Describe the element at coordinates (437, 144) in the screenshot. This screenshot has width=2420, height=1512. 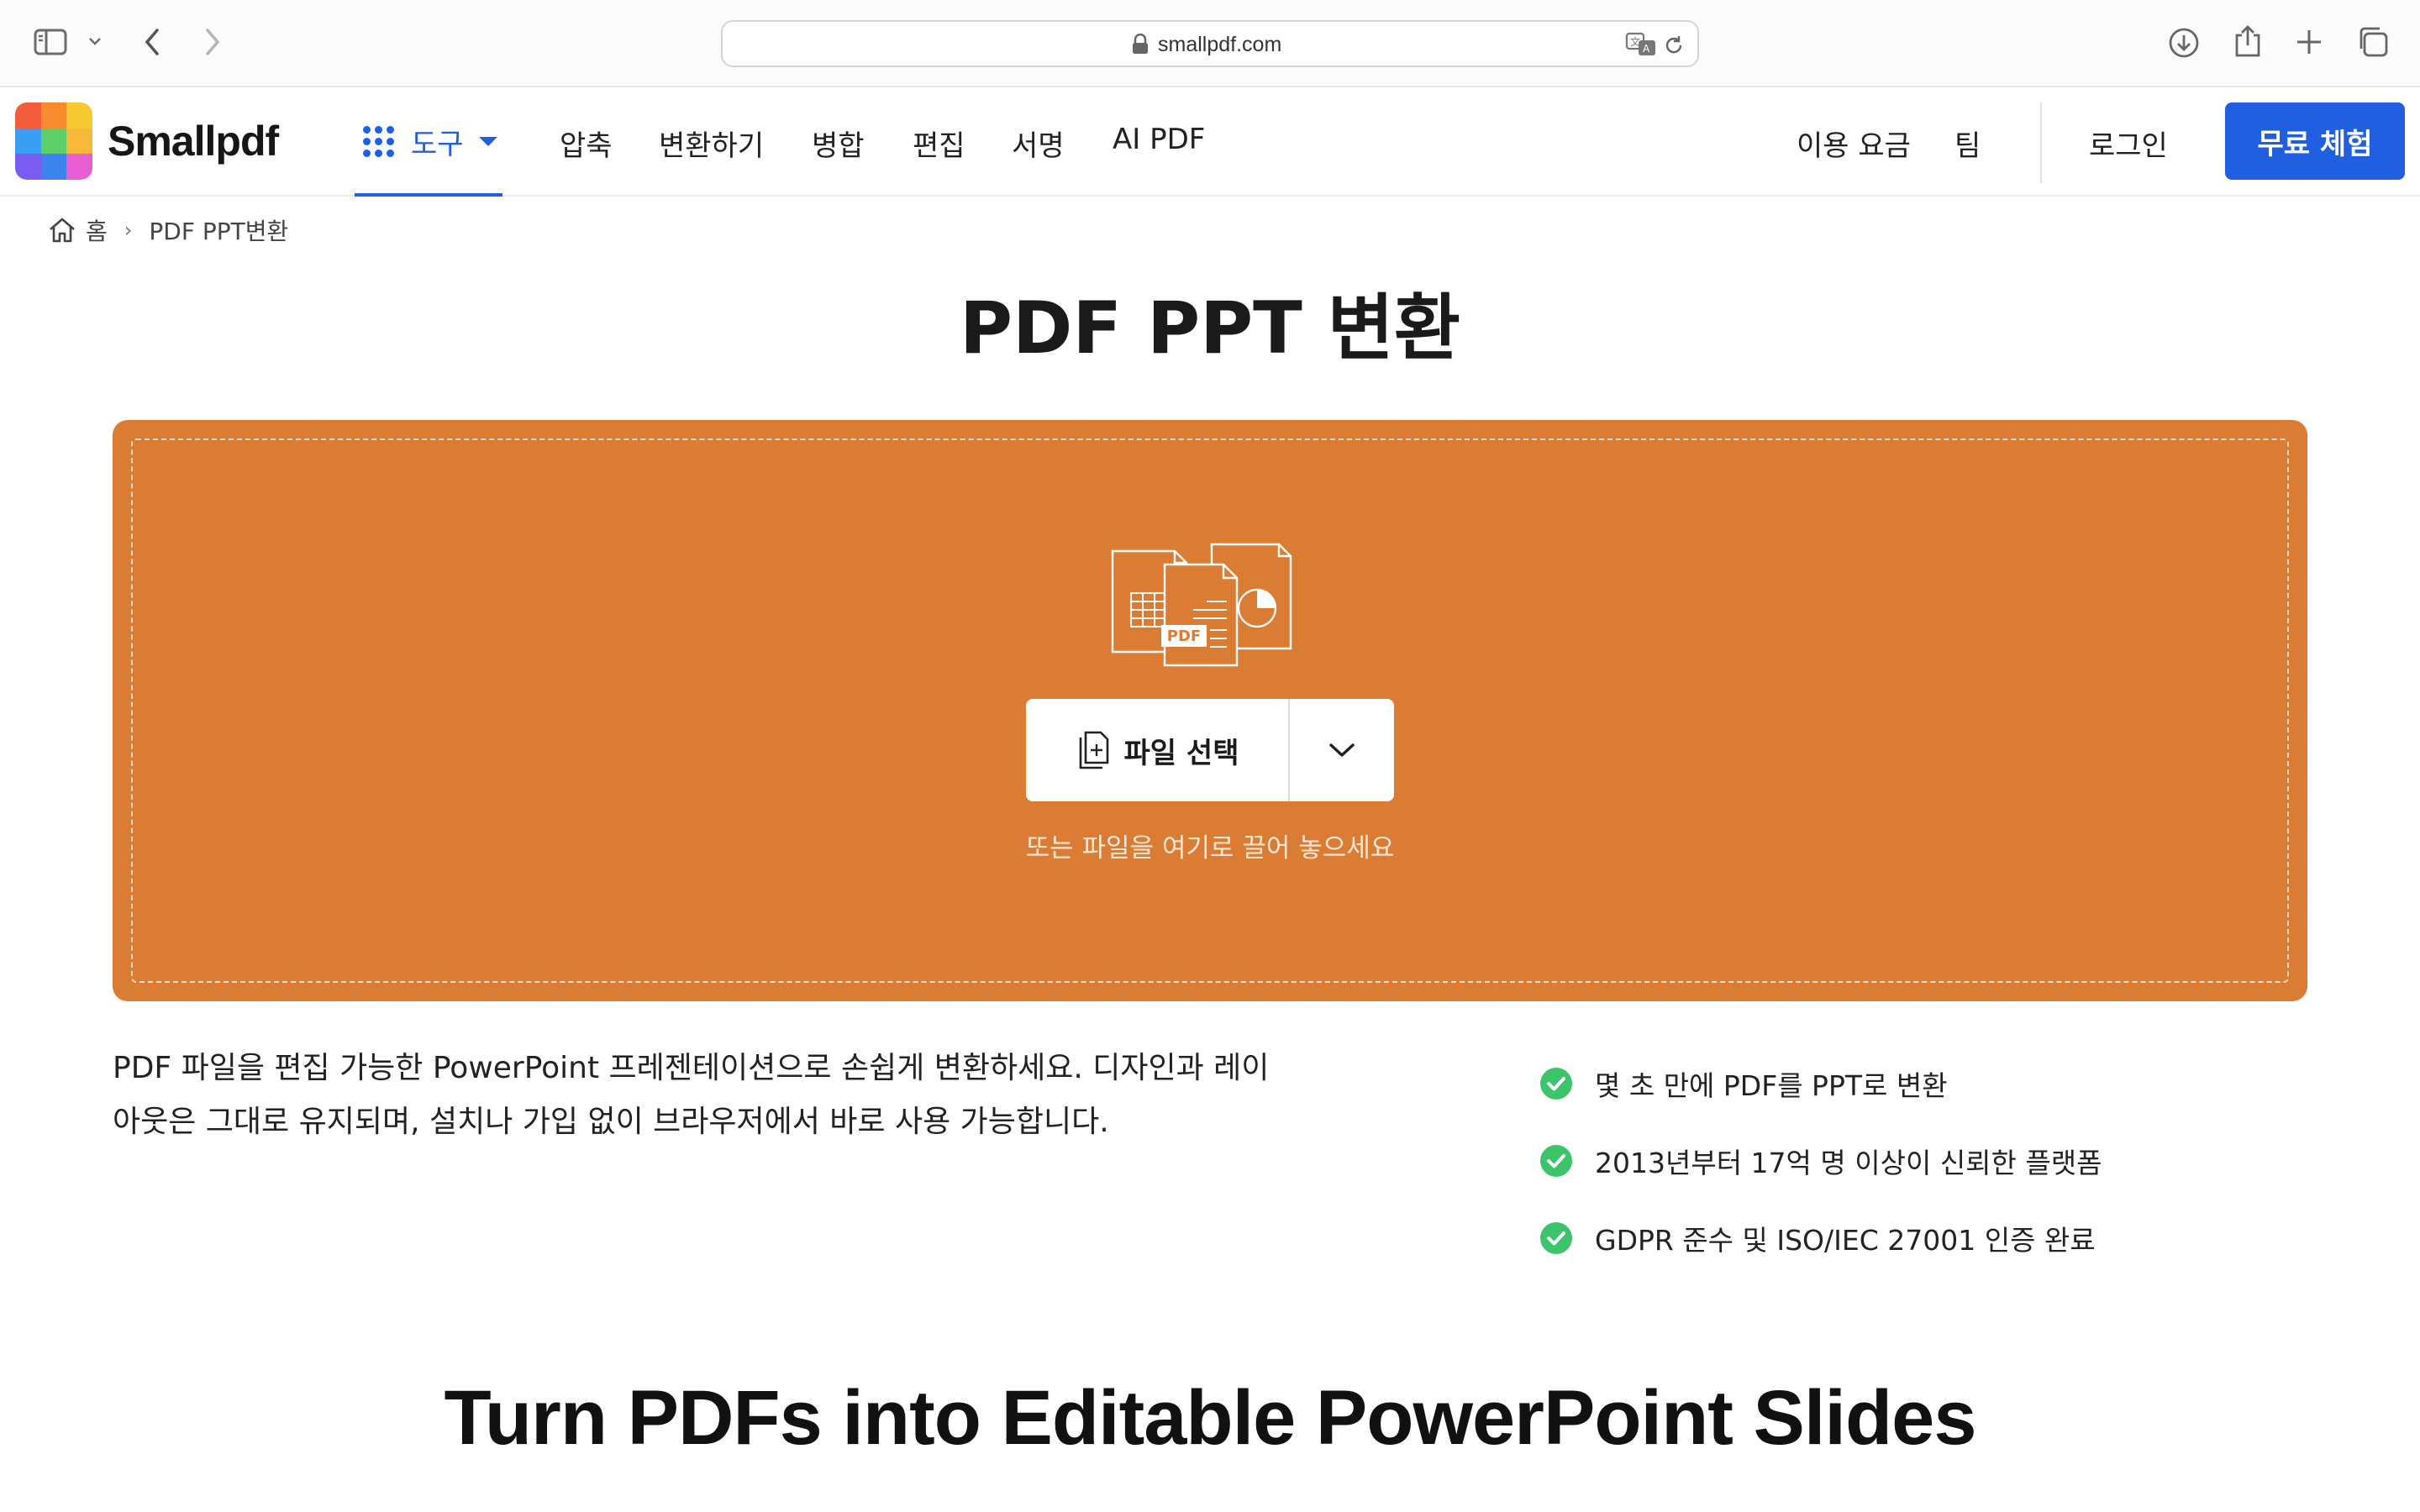
I see `tools-menu-label: 도구` at that location.